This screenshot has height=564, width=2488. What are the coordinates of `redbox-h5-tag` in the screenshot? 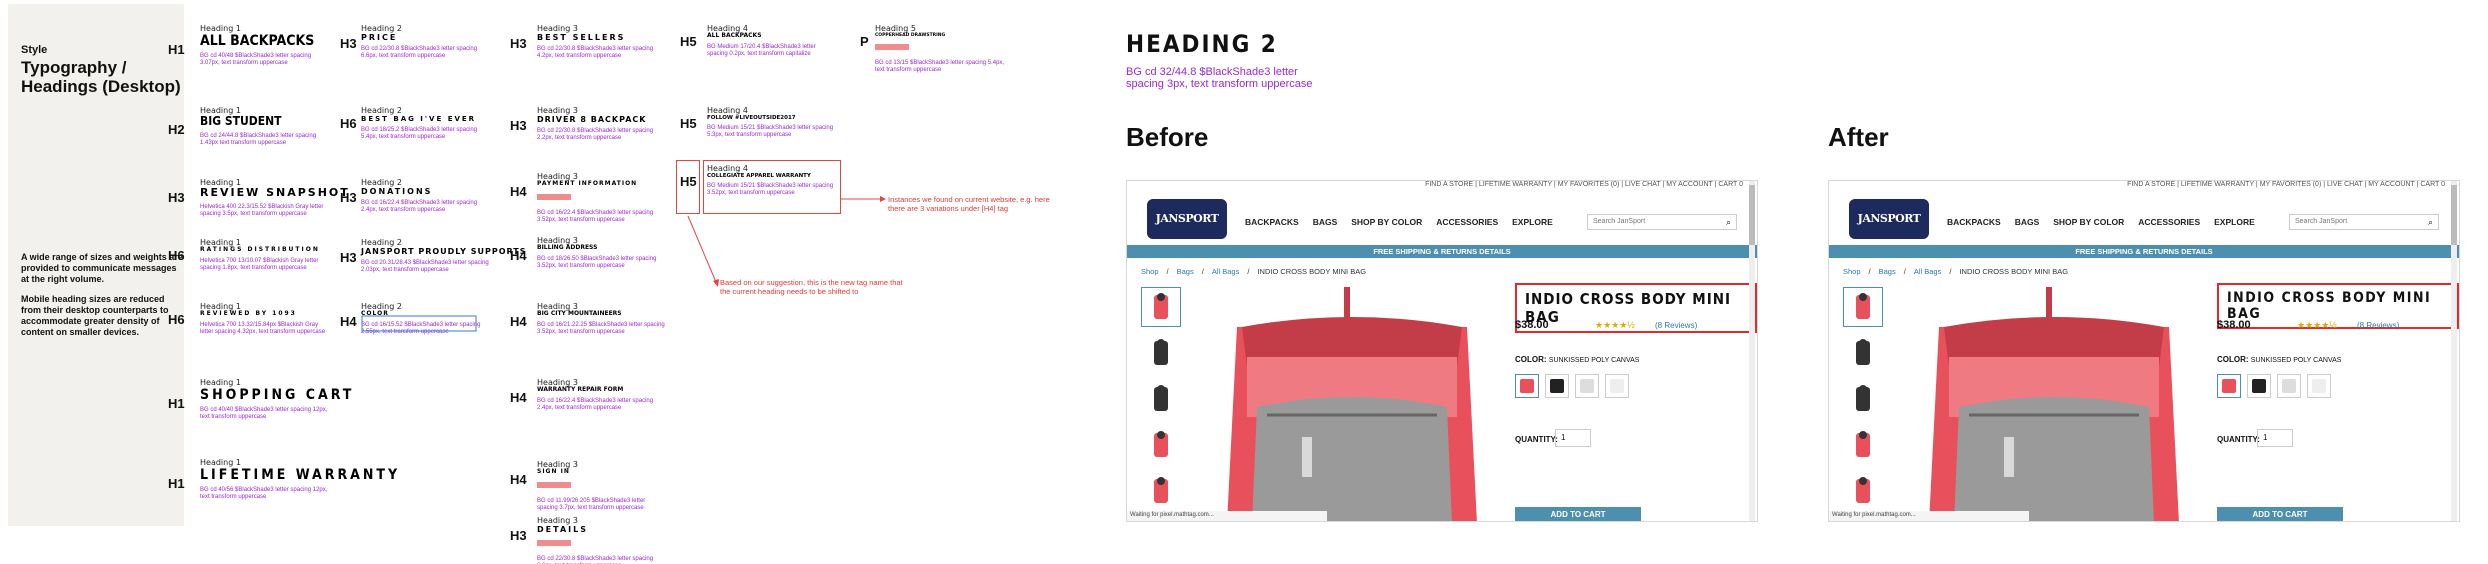 It's located at (688, 187).